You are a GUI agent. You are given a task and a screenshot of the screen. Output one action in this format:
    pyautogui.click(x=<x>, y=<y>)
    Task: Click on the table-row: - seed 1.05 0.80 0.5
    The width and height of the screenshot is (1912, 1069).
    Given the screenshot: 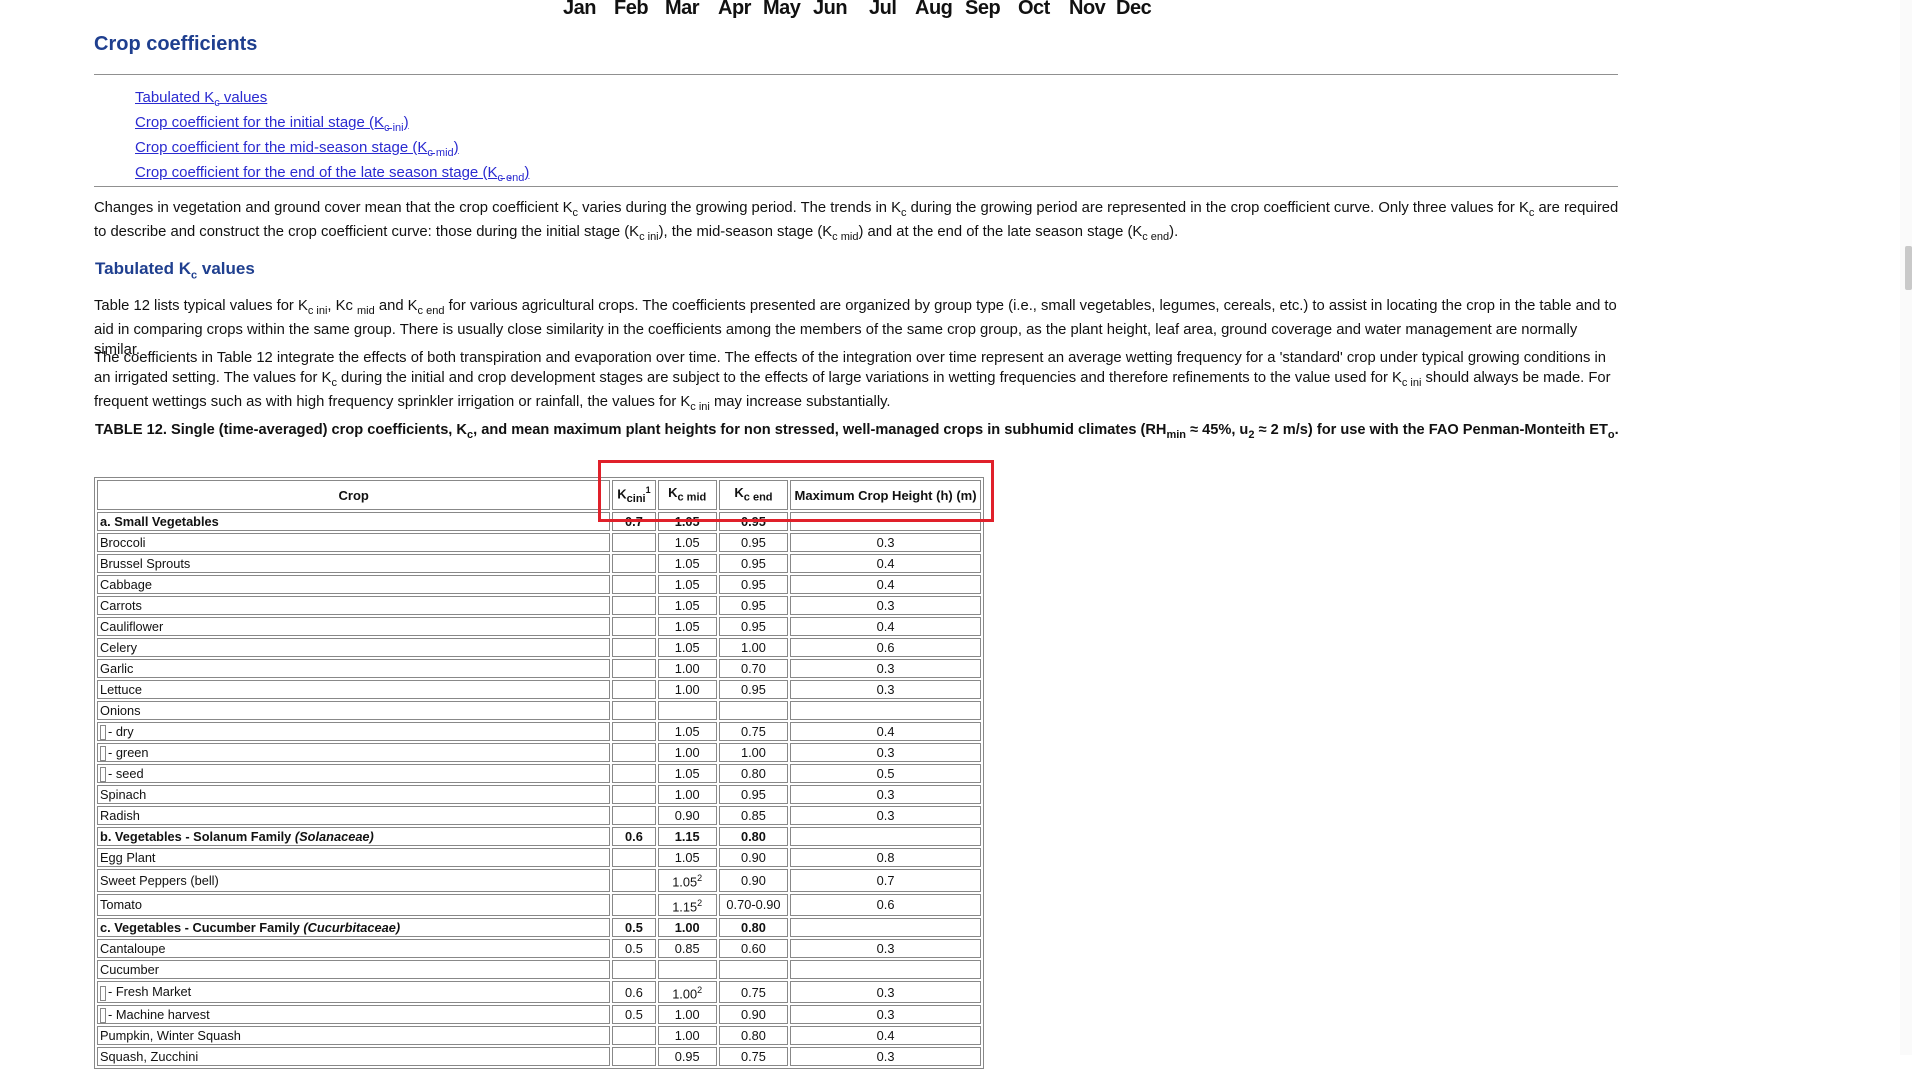 What is the action you would take?
    pyautogui.click(x=539, y=774)
    